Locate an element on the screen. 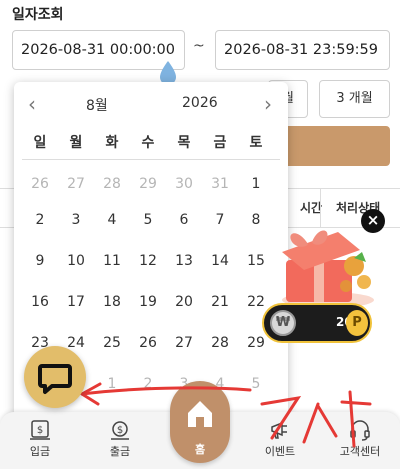  calendar-day: 18 is located at coordinates (112, 302).